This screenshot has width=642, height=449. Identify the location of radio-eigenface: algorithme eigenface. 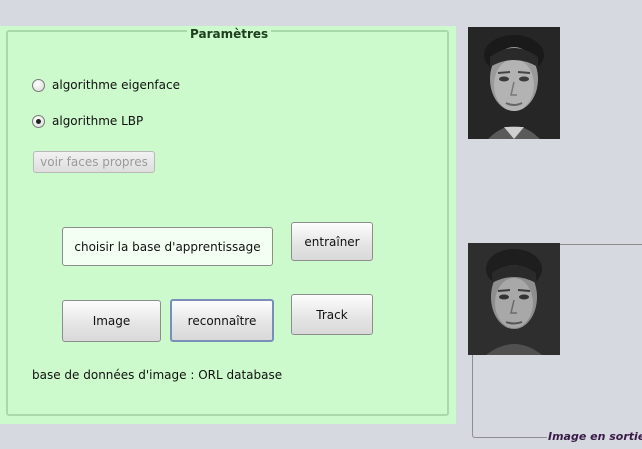
(106, 85).